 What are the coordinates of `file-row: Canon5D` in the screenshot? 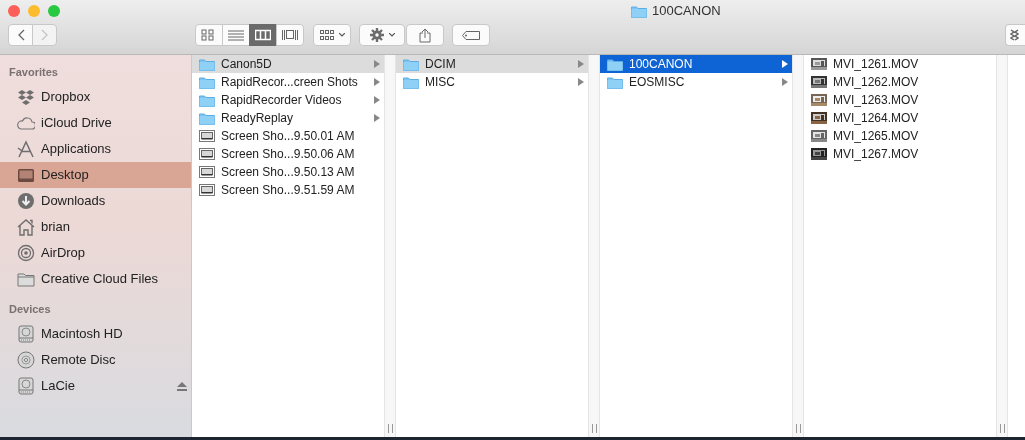 It's located at (288, 64).